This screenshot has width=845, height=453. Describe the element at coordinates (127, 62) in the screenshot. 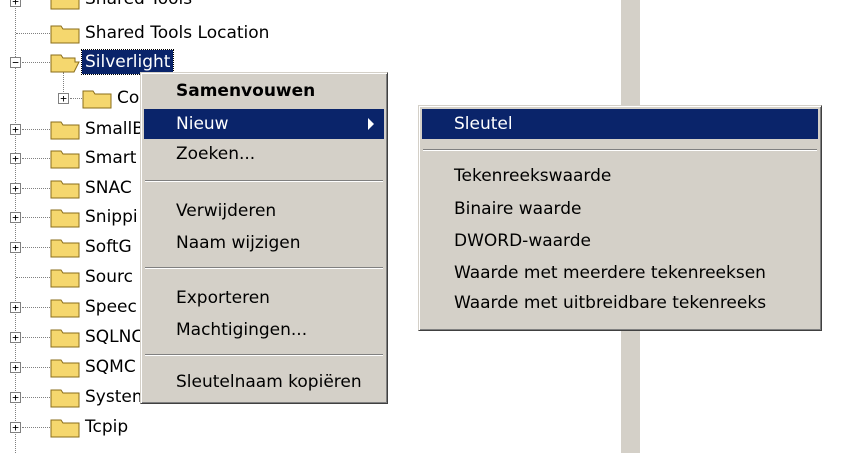

I see `tree-node-label-selected: Silverlight` at that location.